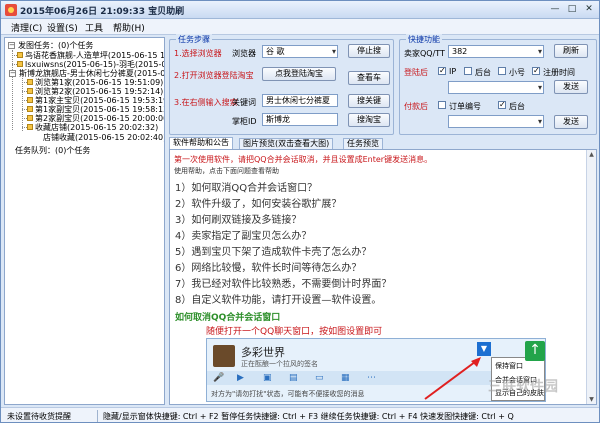  I want to click on video-icon: ▶, so click(240, 378).